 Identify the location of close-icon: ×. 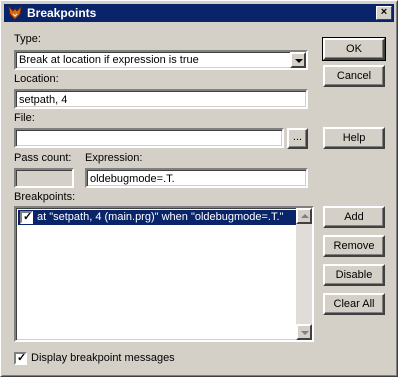
(384, 12).